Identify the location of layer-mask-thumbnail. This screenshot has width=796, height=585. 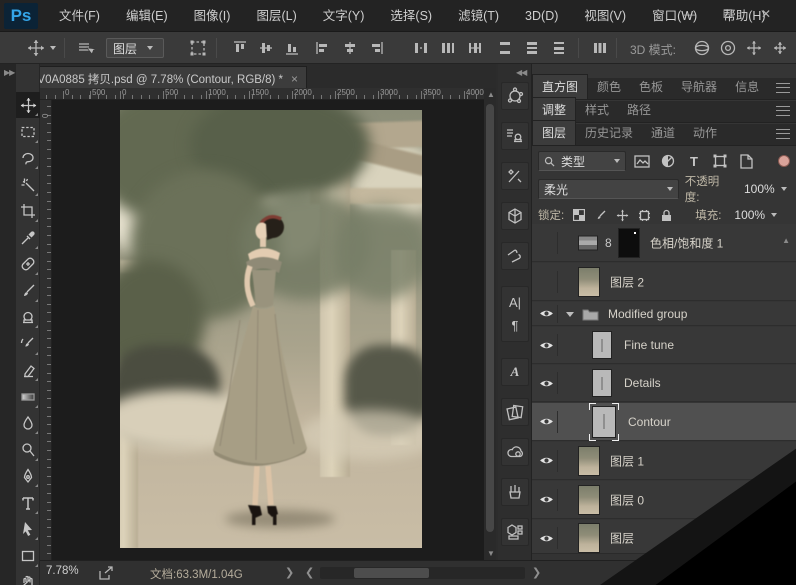
(629, 242).